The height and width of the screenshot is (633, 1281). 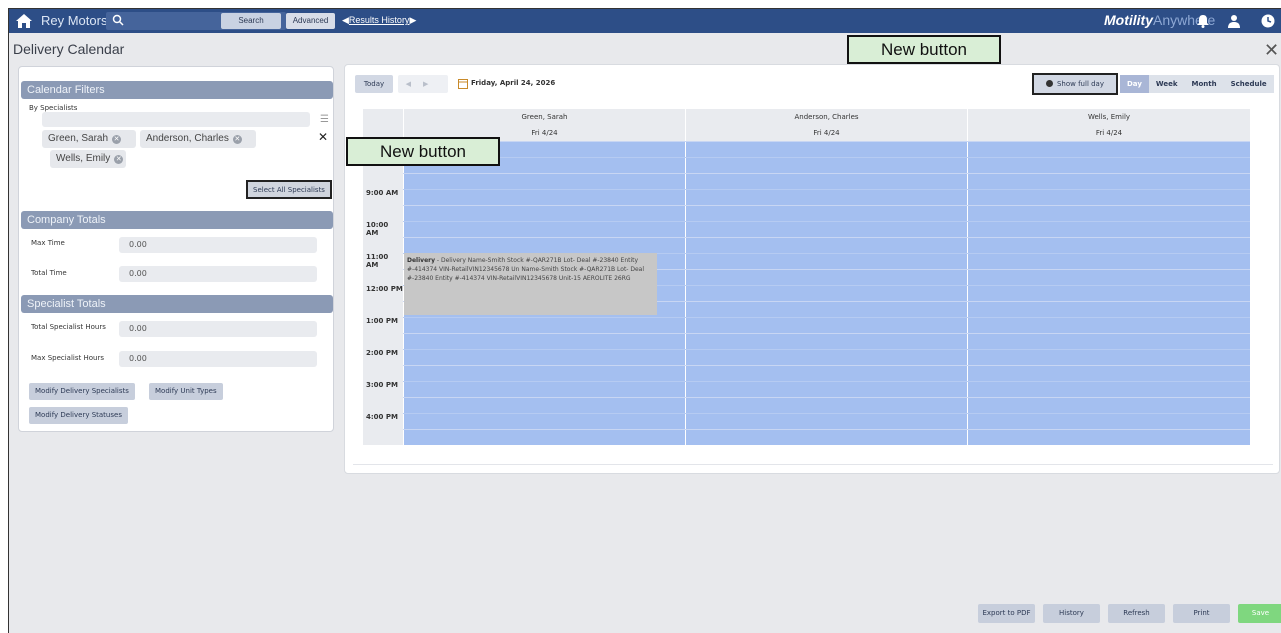 I want to click on time-label: 1:00 PM, so click(x=382, y=321).